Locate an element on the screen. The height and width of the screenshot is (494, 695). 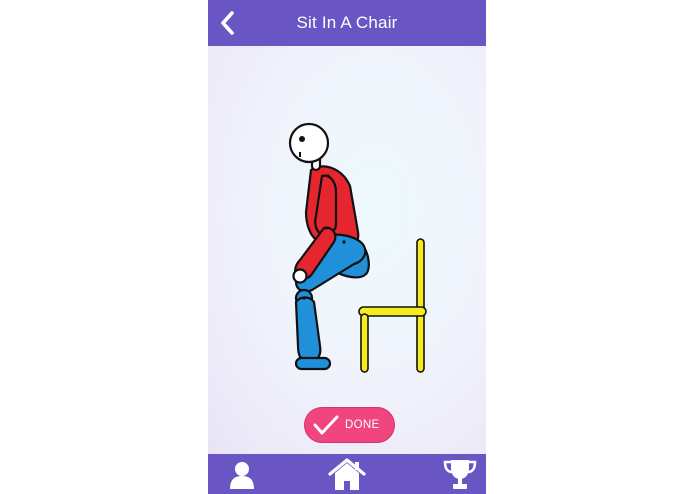
nav-home-button is located at coordinates (347, 474).